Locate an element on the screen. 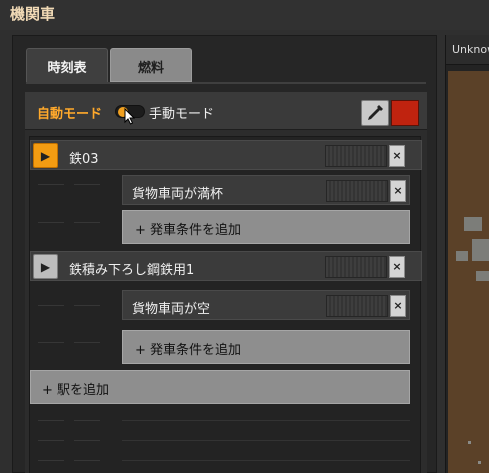 This screenshot has height=473, width=489. tab-underline is located at coordinates (226, 83).